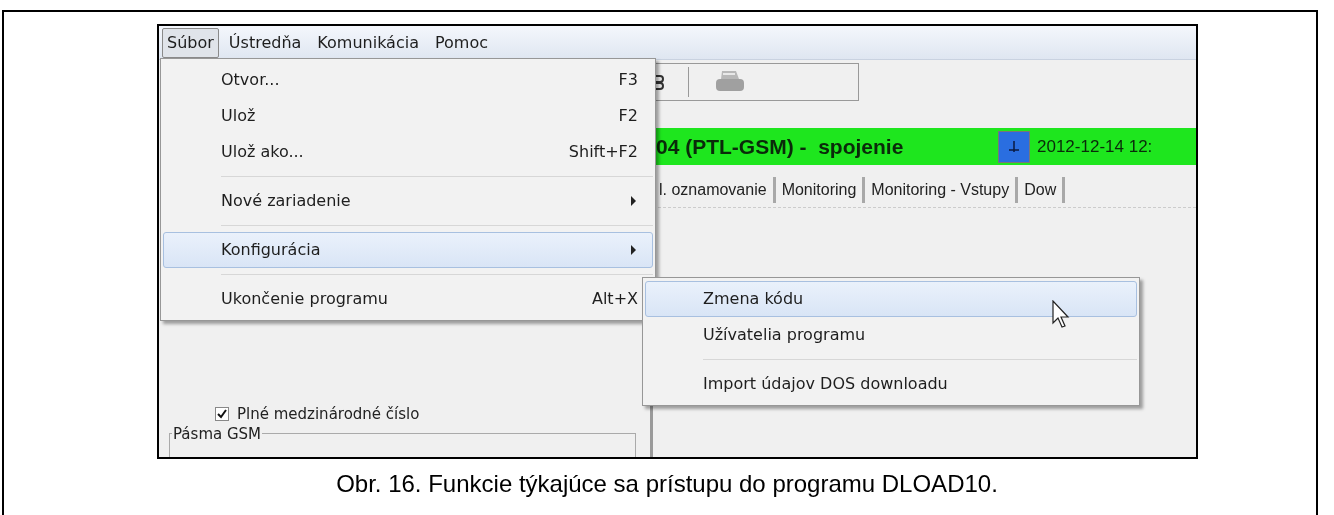 This screenshot has width=1334, height=515. Describe the element at coordinates (1094, 146) in the screenshot. I see `date-time: 2012-12-14 12:` at that location.